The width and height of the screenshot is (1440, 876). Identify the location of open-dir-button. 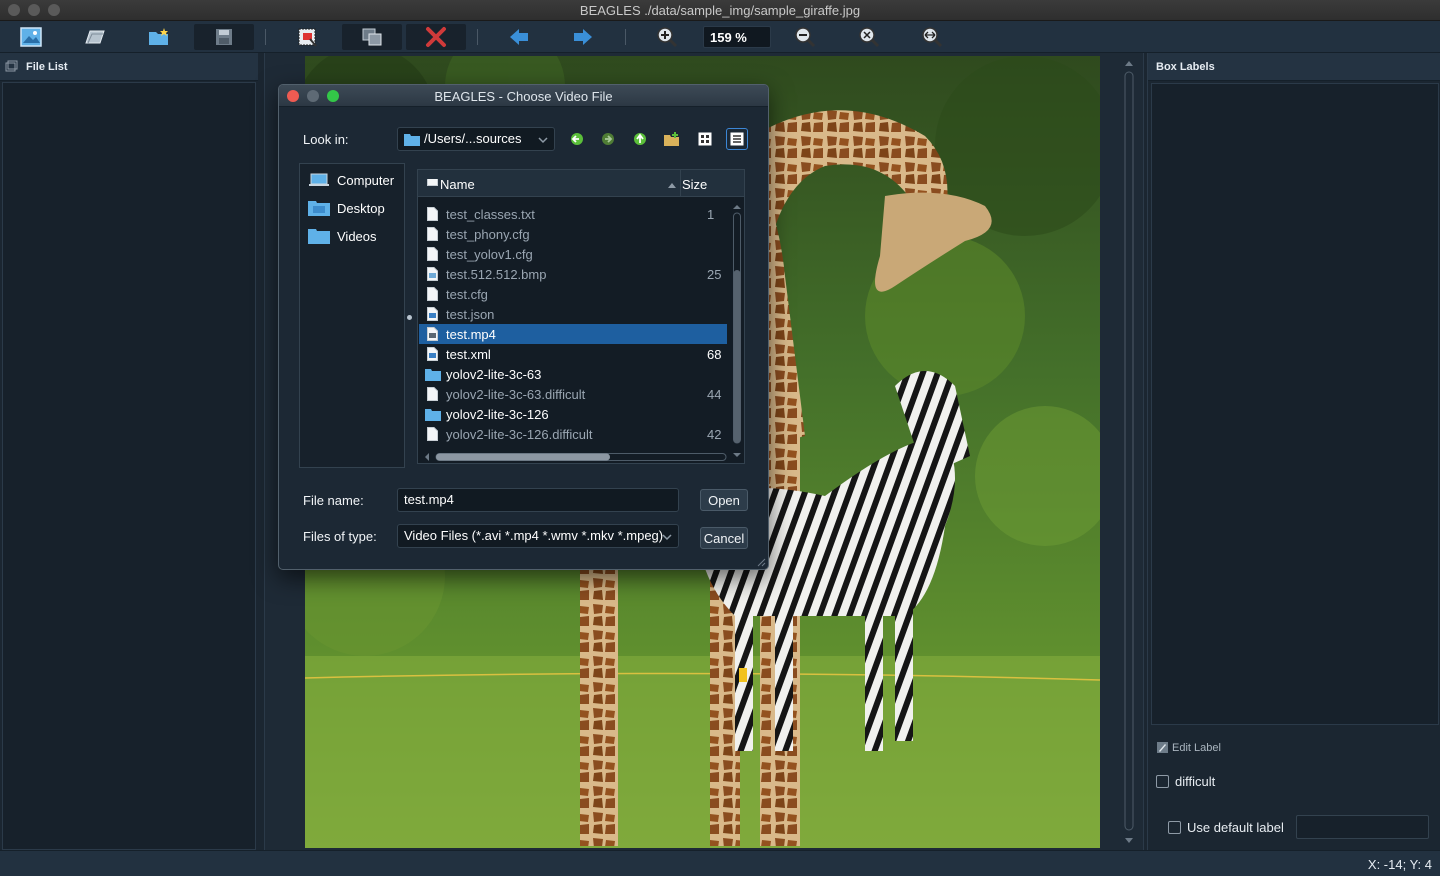
(159, 37).